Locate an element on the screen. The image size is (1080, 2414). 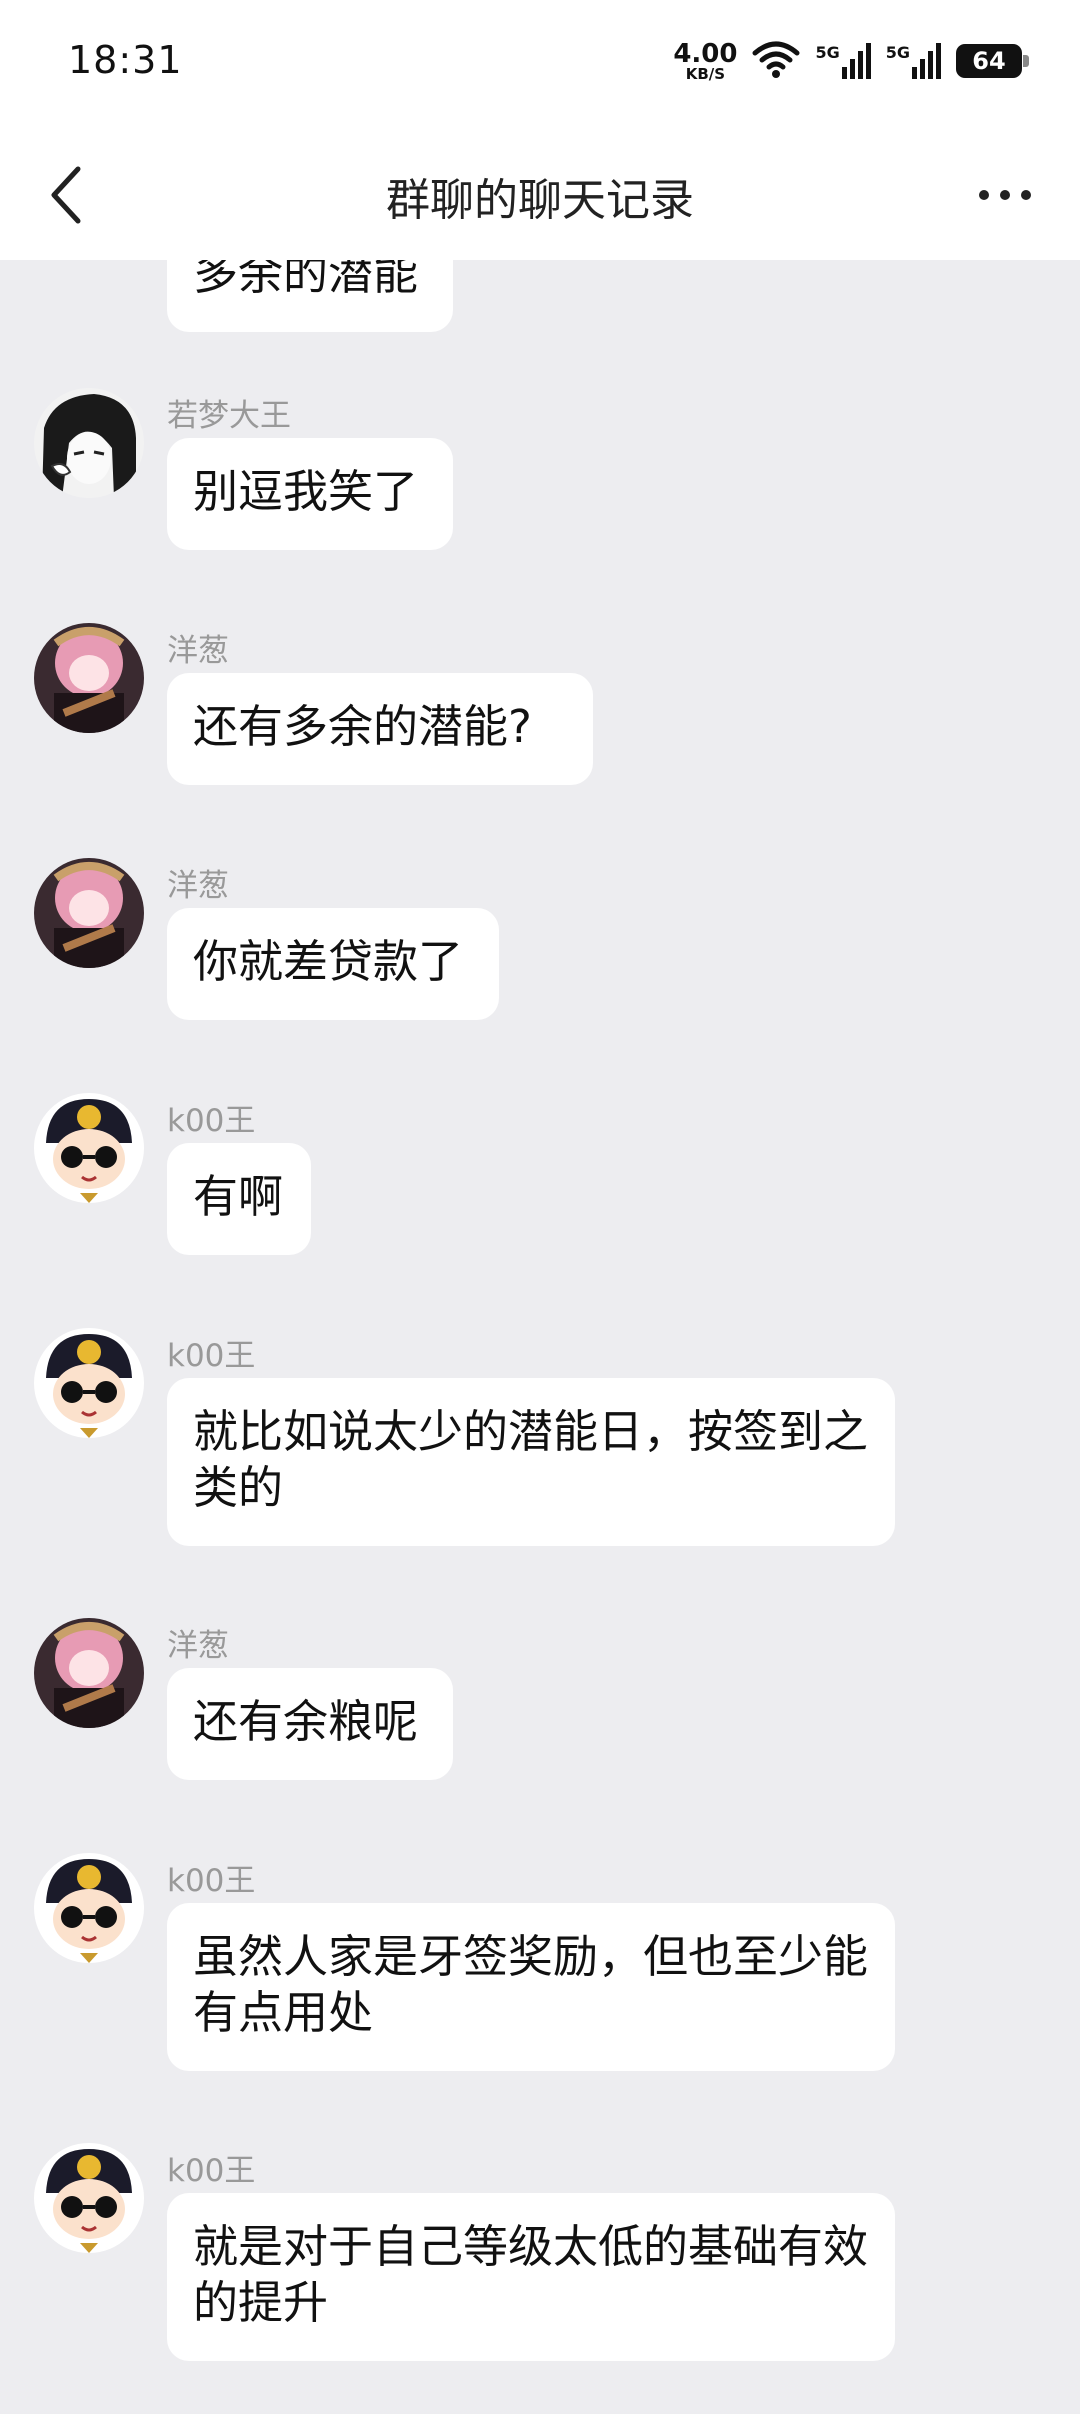
signal-5g-icon: 5G is located at coordinates (843, 61).